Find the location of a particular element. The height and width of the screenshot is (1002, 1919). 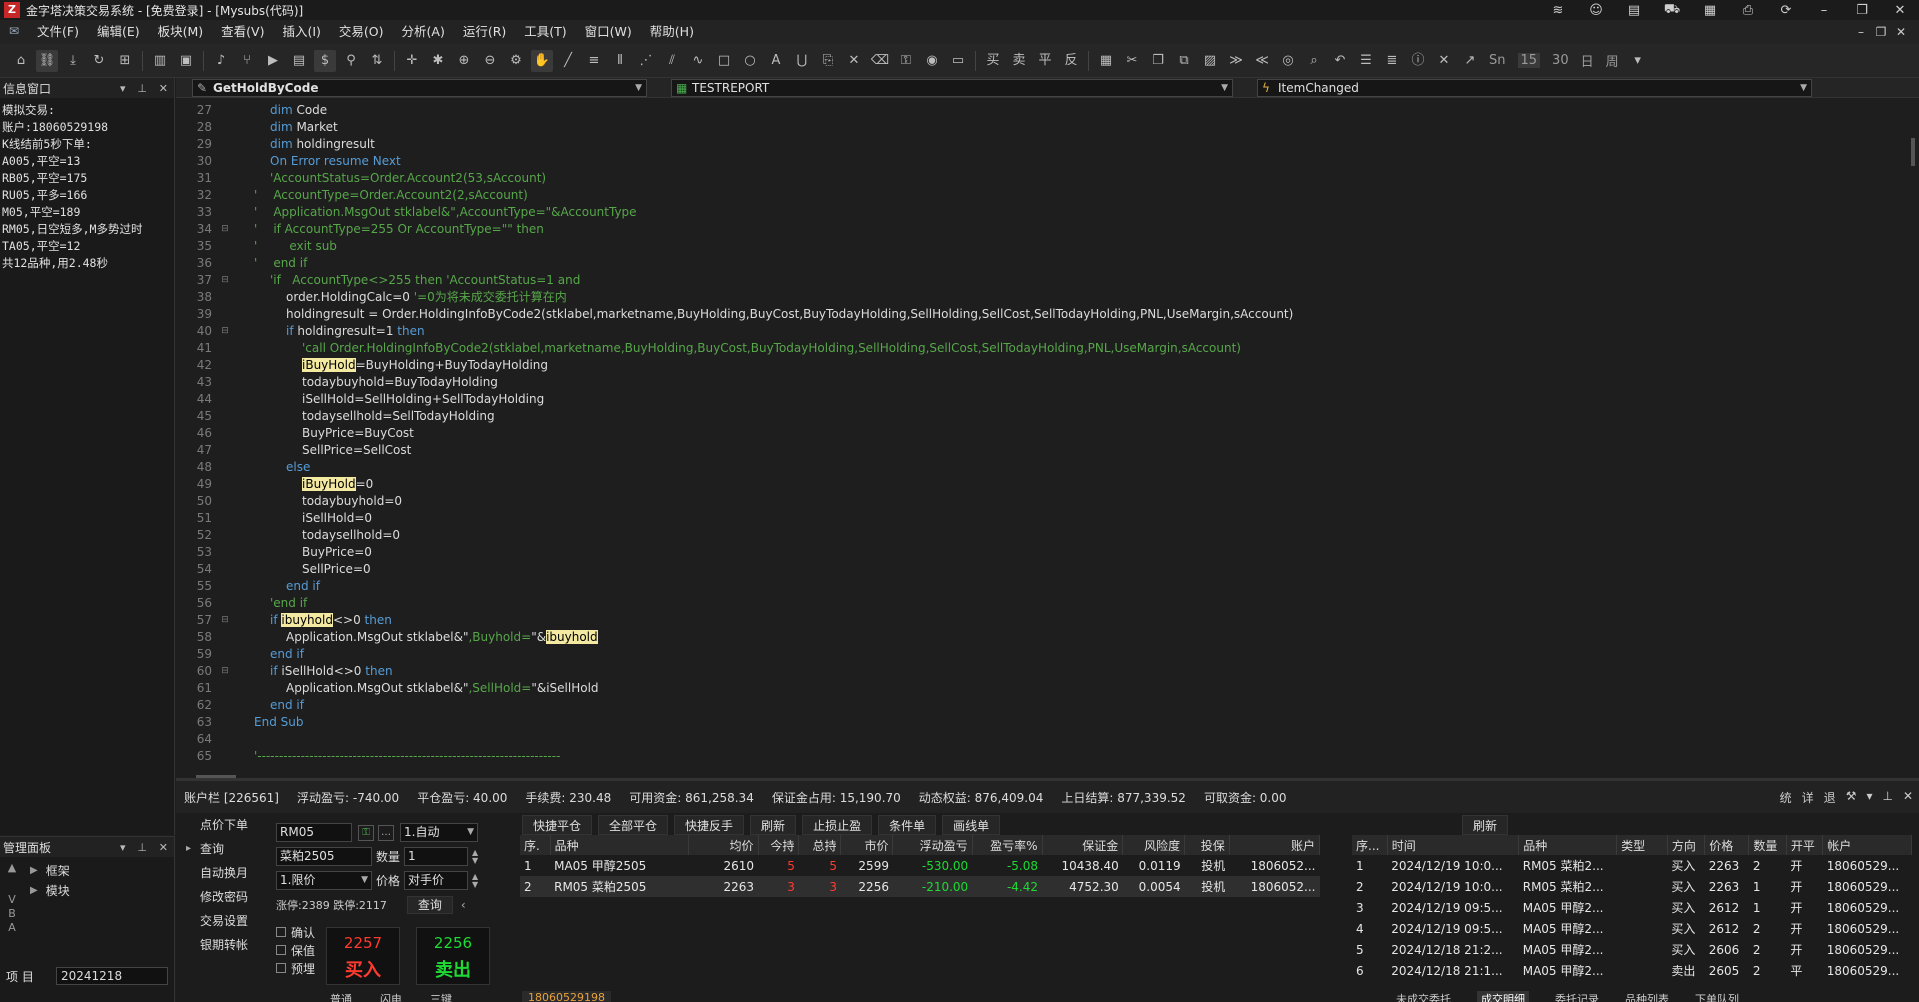

rect-tool-icon: □ is located at coordinates (724, 61).